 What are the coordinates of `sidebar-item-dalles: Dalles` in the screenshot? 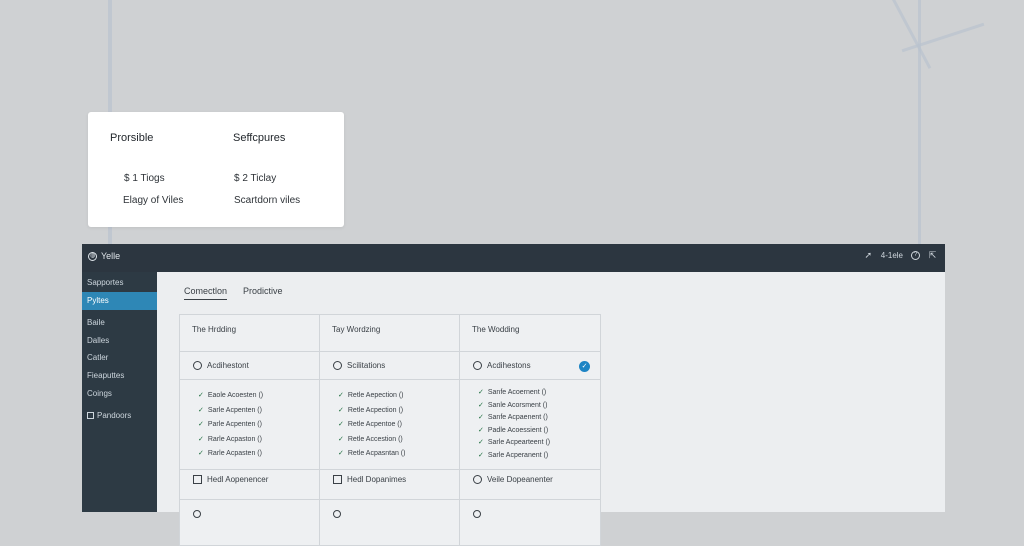 It's located at (119, 341).